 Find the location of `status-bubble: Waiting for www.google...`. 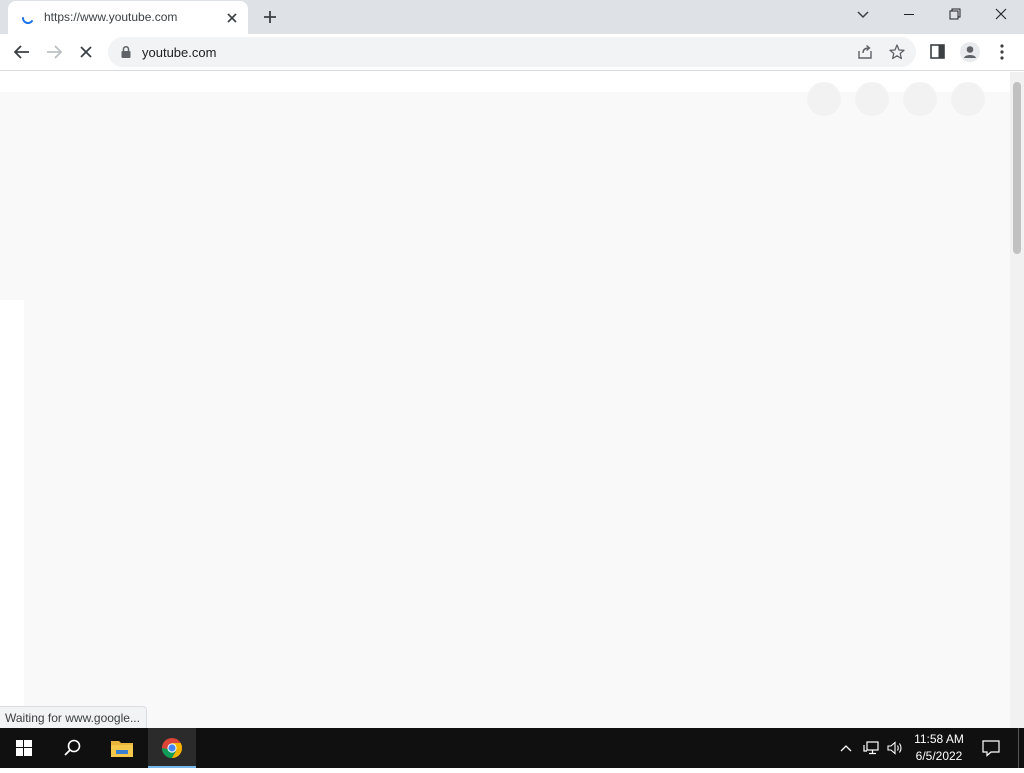

status-bubble: Waiting for www.google... is located at coordinates (73, 717).